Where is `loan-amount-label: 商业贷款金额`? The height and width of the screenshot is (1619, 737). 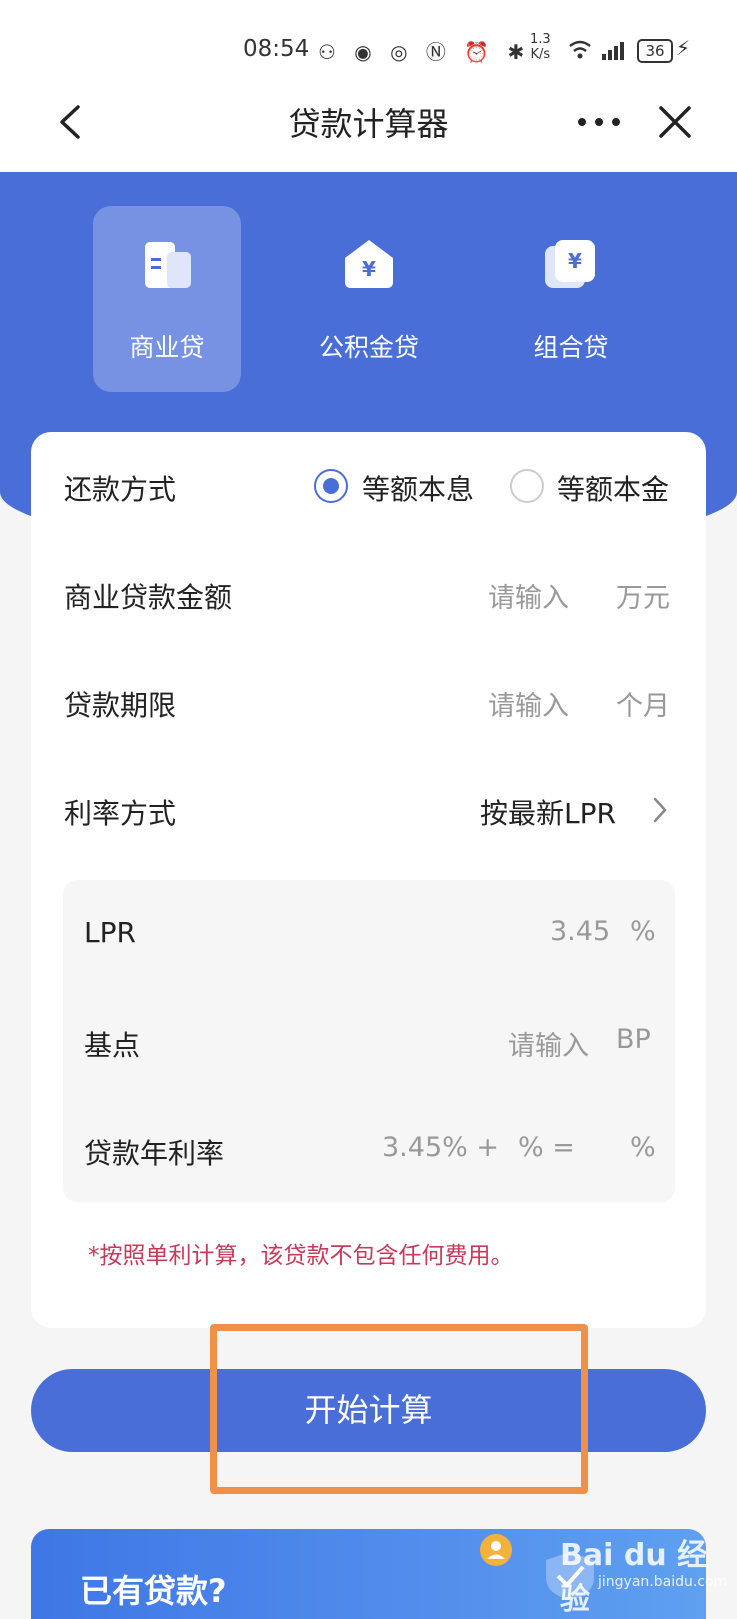
loan-amount-label: 商业贷款金额 is located at coordinates (148, 597).